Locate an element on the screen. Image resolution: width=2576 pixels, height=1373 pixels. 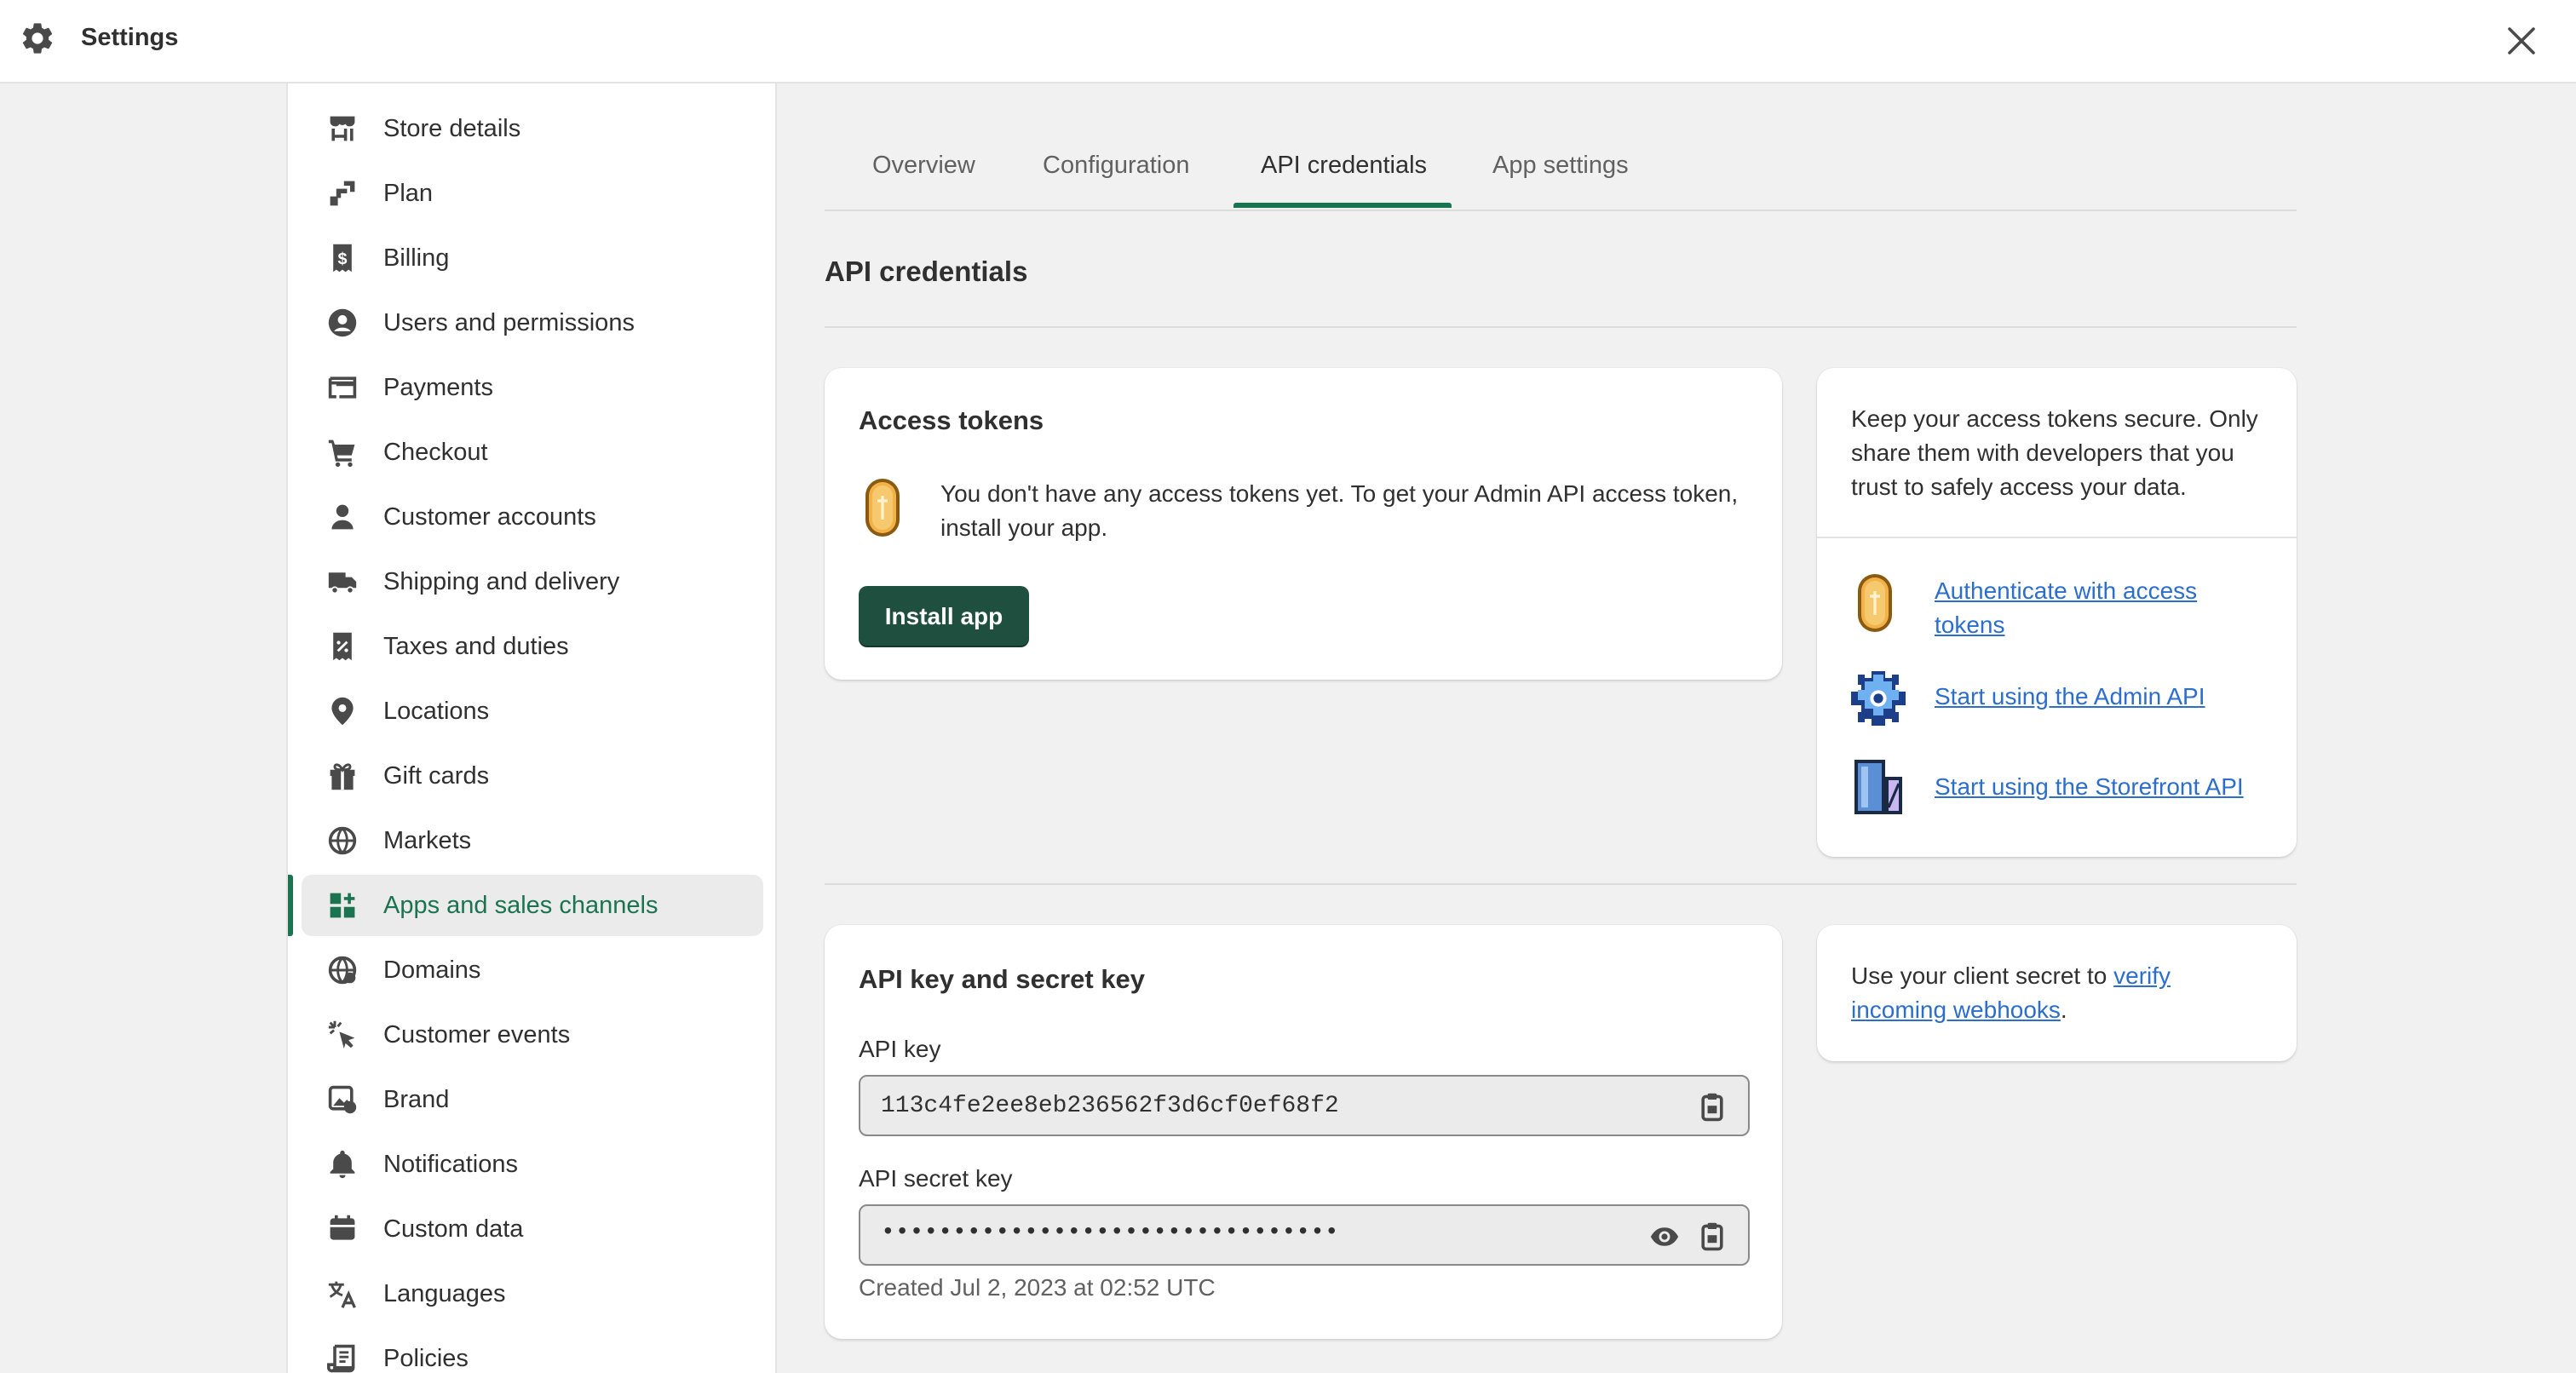
link-label: Authenticate with access tokens is located at coordinates (2096, 608).